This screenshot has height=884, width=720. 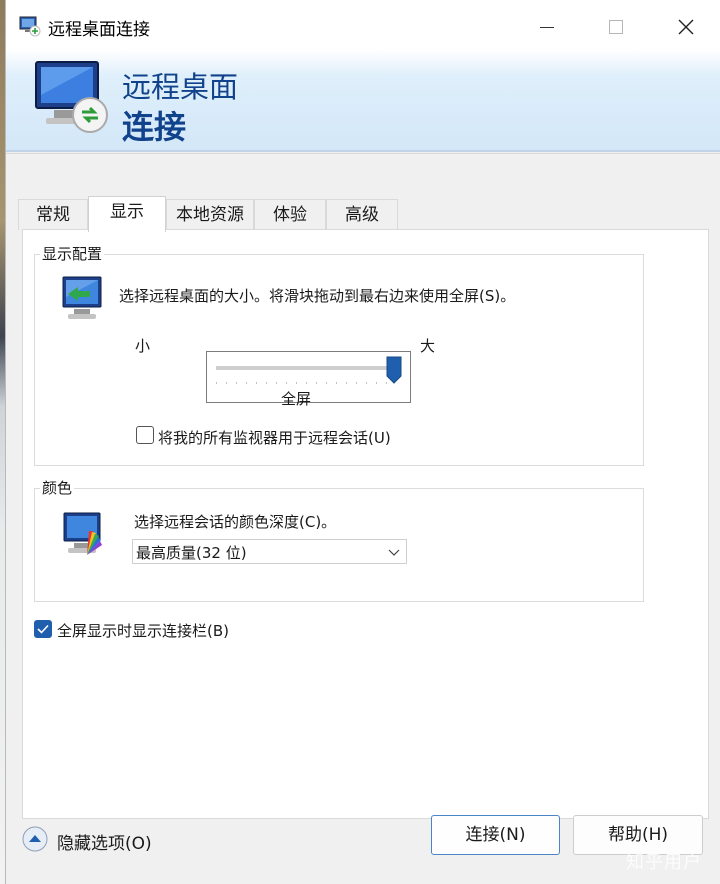 I want to click on checkmark-icon, so click(x=43, y=629).